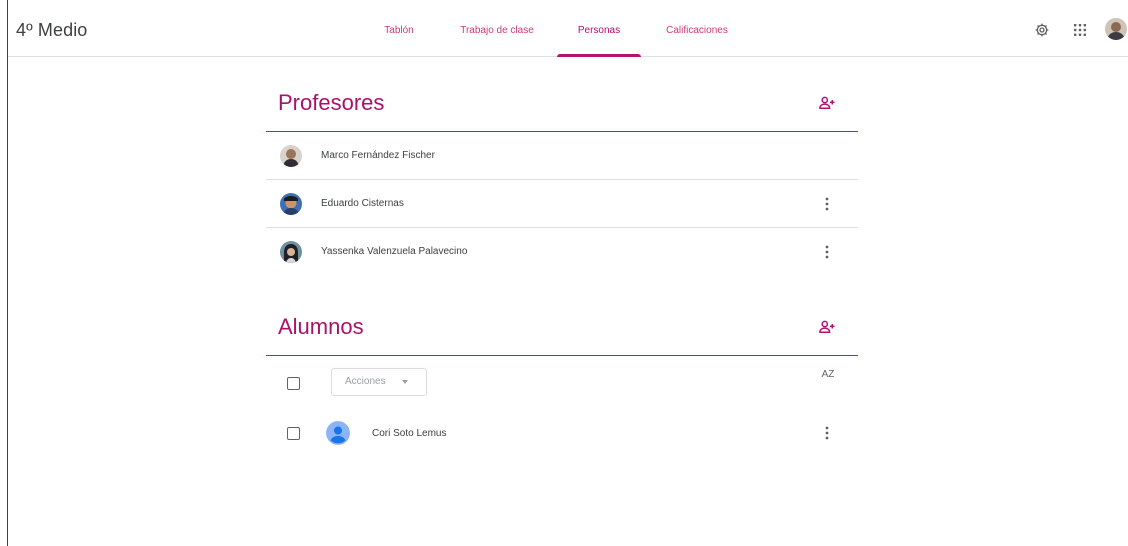  Describe the element at coordinates (293, 433) in the screenshot. I see `student-checkbox` at that location.